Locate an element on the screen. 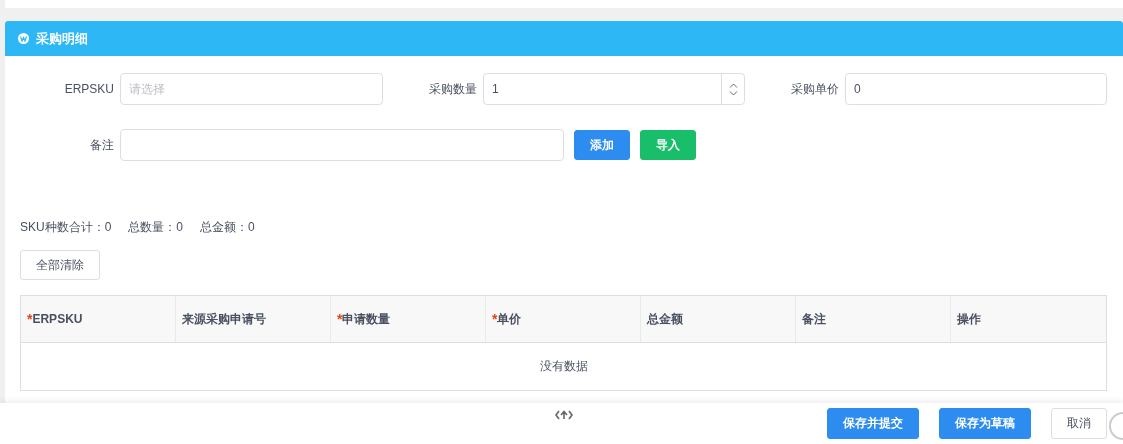  summary-text: 总金额：0 is located at coordinates (227, 227).